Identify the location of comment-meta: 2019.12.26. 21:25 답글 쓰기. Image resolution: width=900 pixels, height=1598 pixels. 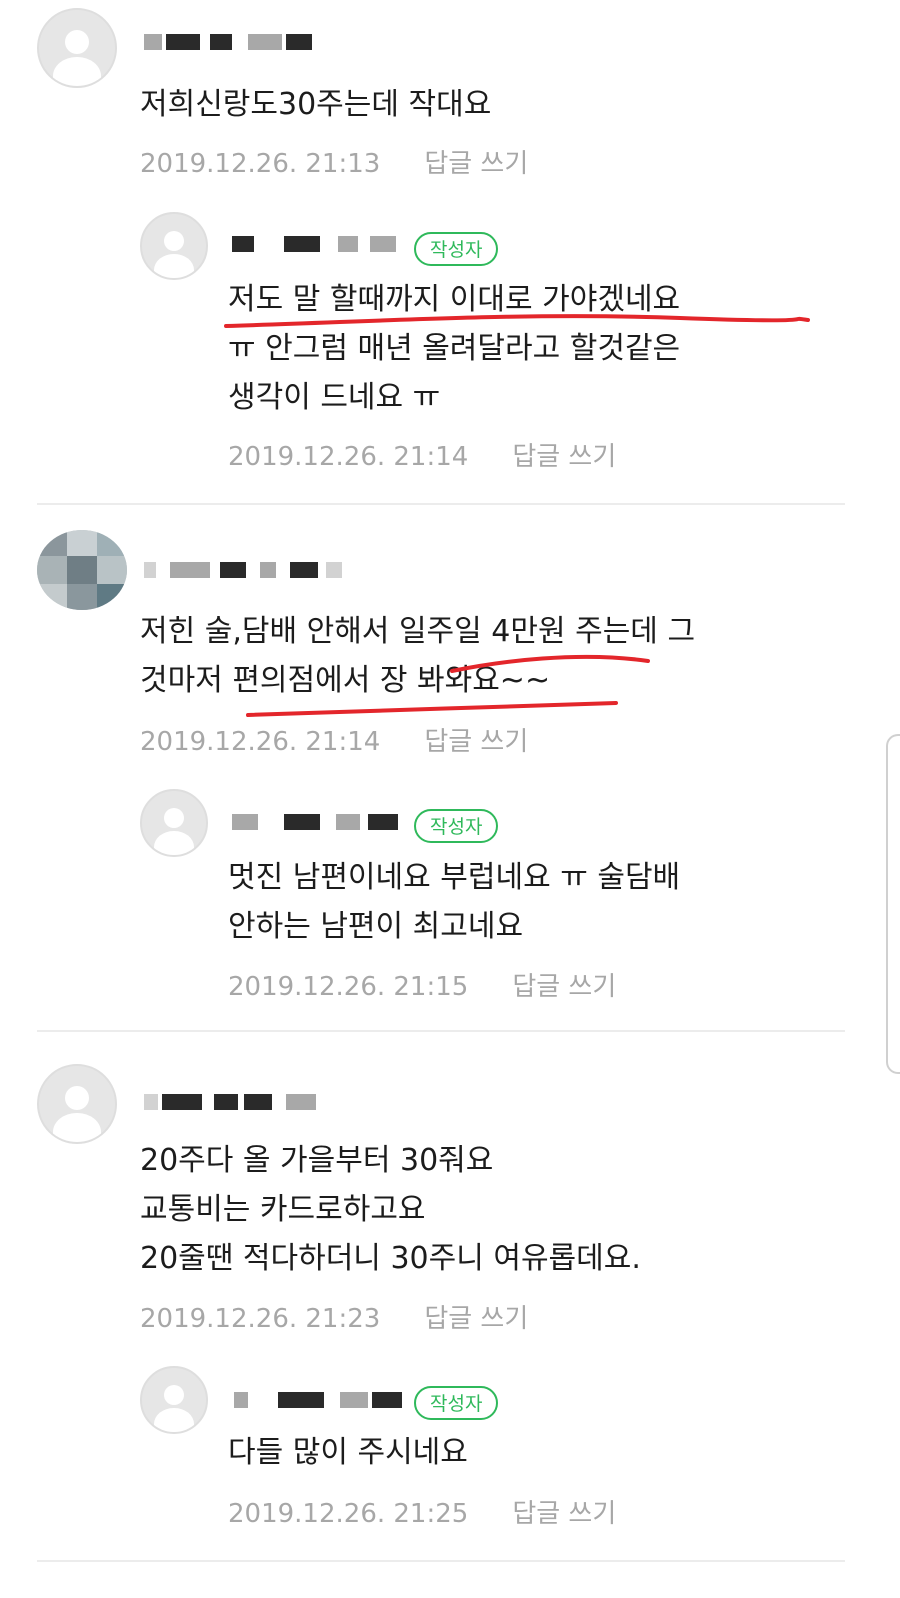
(422, 1511).